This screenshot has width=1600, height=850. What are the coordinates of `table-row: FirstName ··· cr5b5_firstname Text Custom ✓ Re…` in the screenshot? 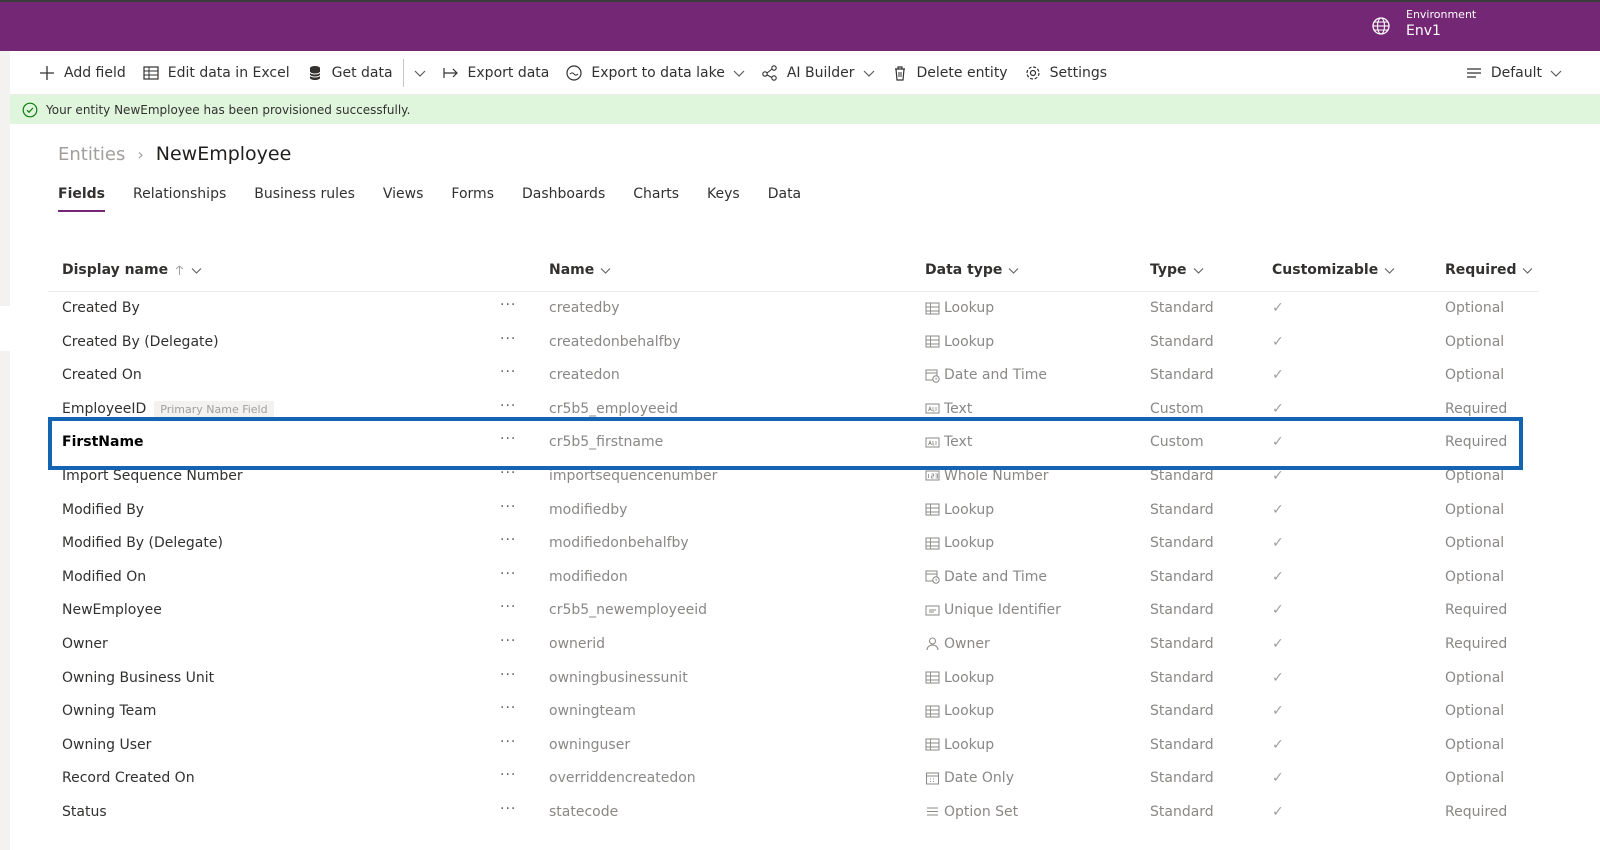 It's located at (793, 443).